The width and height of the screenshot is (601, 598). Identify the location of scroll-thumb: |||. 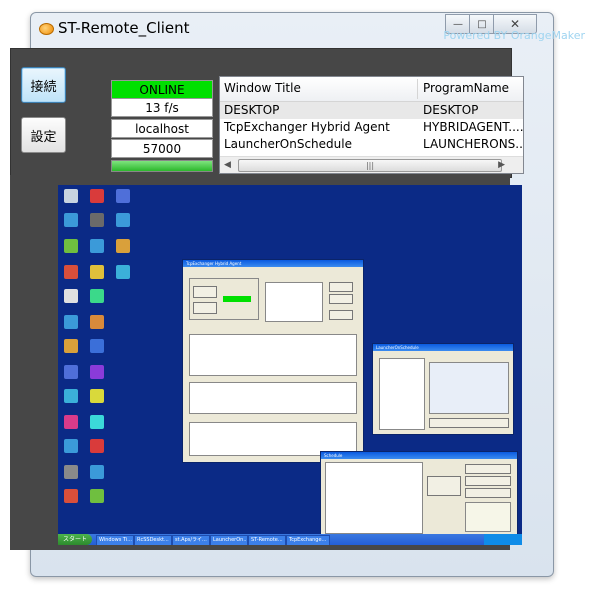
(370, 165).